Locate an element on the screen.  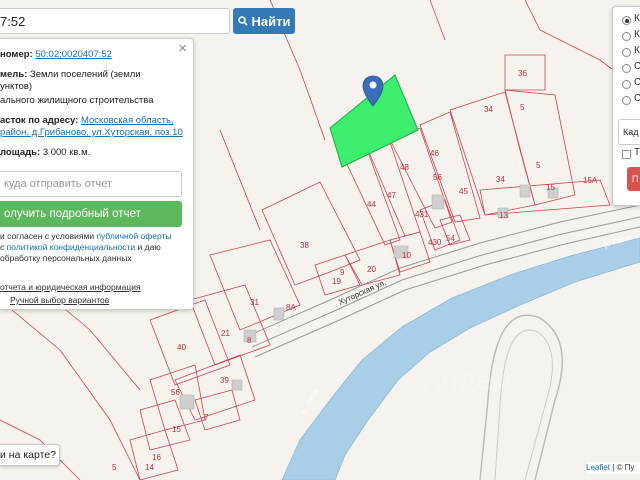
plot-number-label: 36 is located at coordinates (522, 73).